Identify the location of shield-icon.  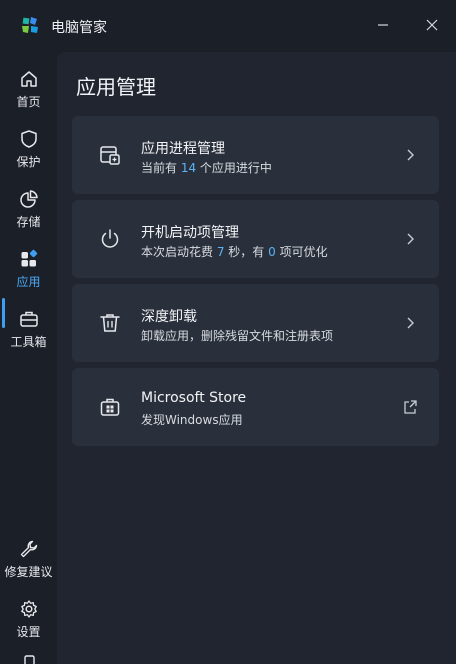
(29, 139).